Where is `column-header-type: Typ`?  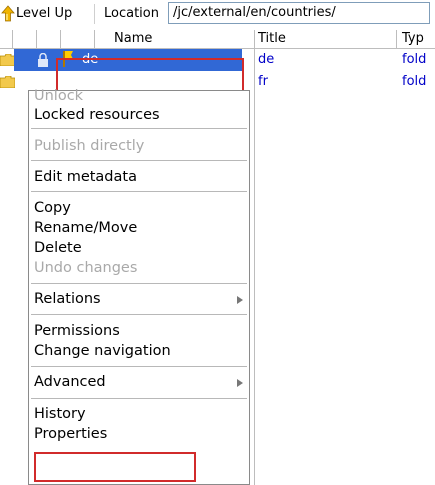 column-header-type: Typ is located at coordinates (413, 38).